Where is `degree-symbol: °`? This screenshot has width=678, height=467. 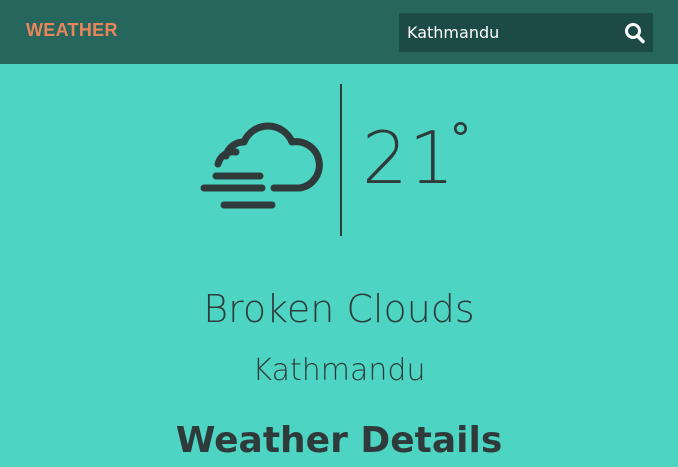
degree-symbol: ° is located at coordinates (460, 138).